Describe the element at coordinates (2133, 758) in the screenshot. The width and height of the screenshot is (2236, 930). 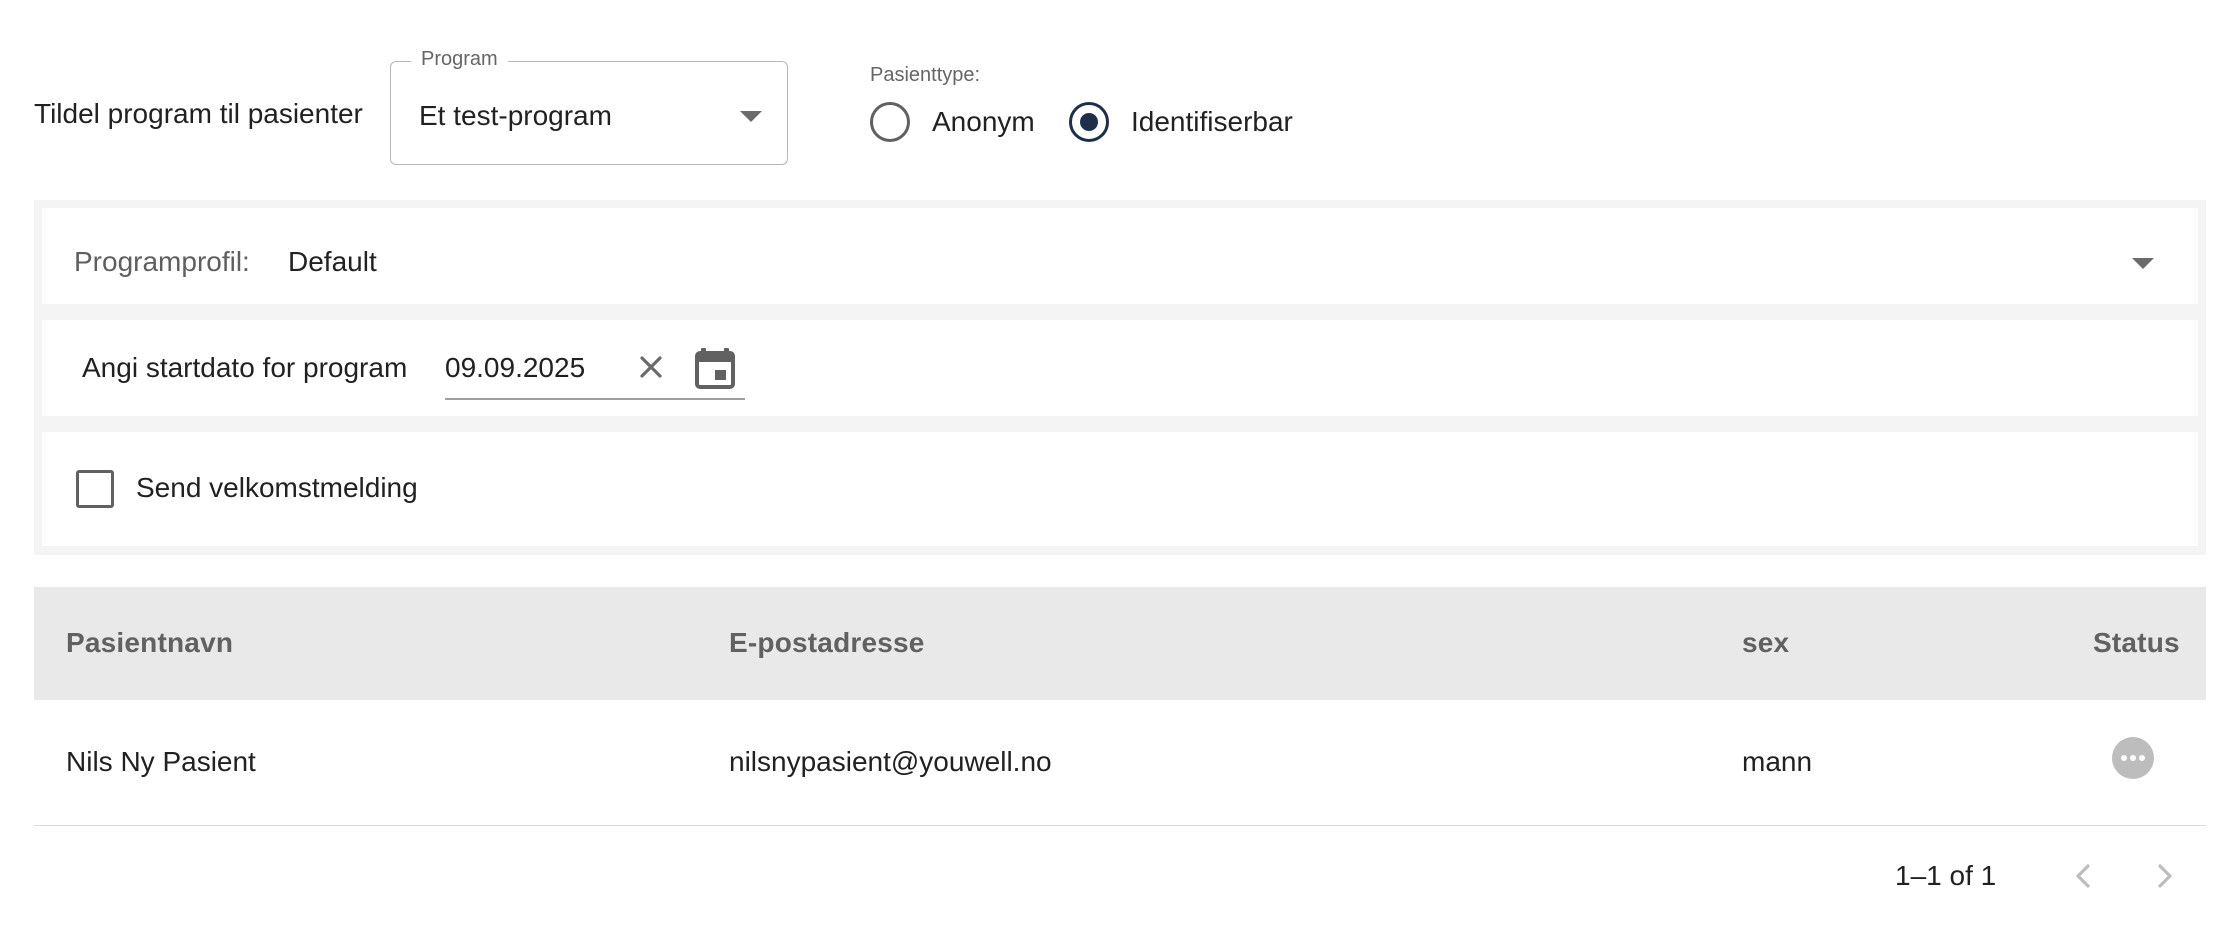
I see `more-horizontal-icon` at that location.